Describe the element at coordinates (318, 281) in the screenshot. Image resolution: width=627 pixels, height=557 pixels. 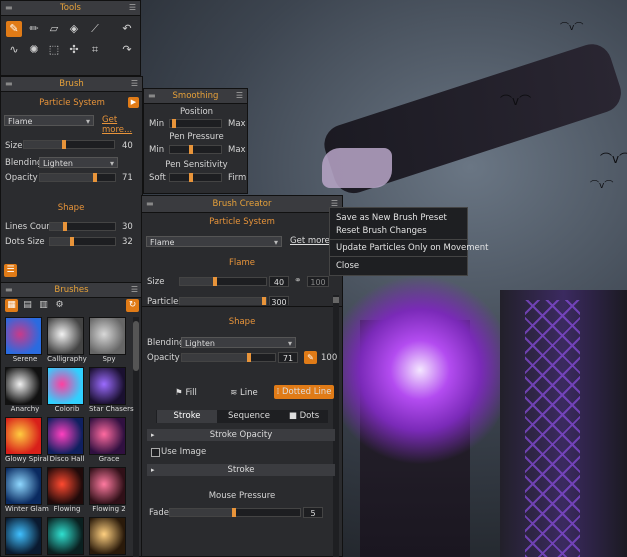
I see `creator-size-max: 100` at that location.